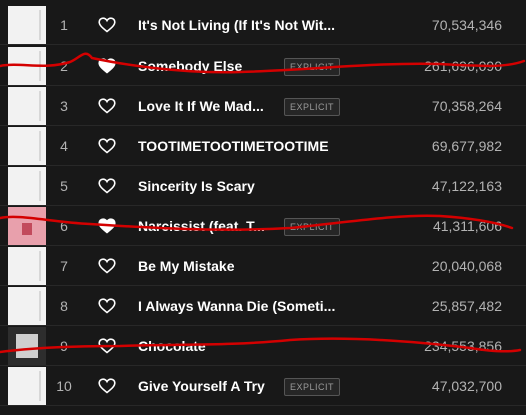 The width and height of the screenshot is (526, 415). Describe the element at coordinates (466, 25) in the screenshot. I see `play-count: 70,534,346` at that location.